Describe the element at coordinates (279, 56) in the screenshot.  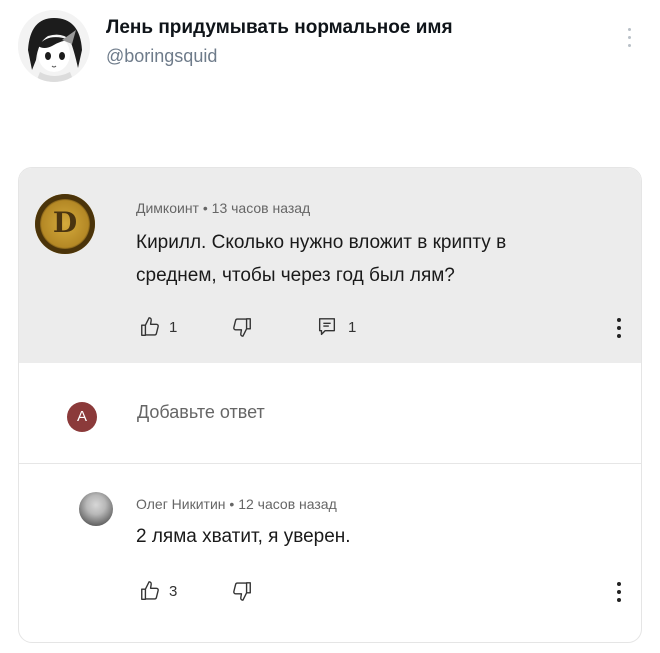
I see `user-handle: @boringsquid` at that location.